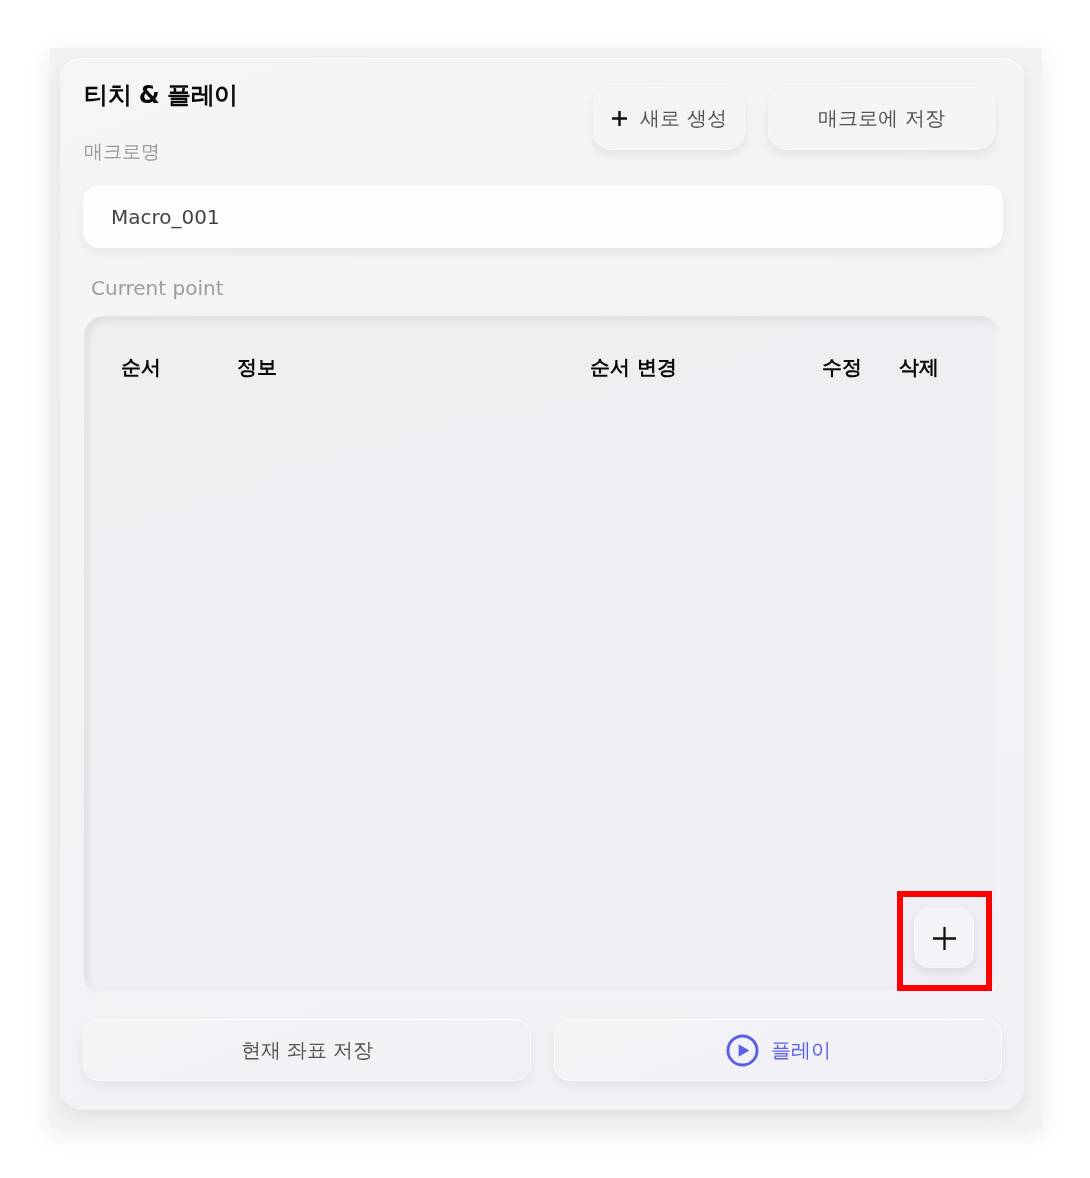 This screenshot has width=1090, height=1178. I want to click on column-header: 순서 변경, so click(633, 367).